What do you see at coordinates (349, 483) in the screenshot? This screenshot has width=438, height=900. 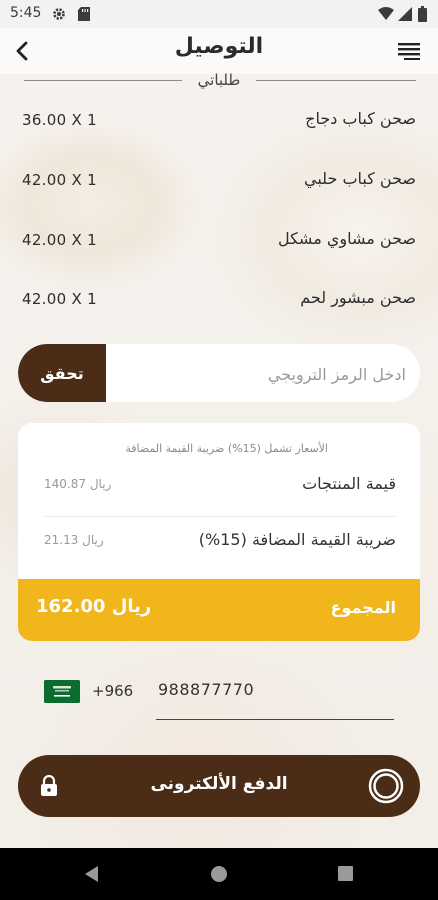 I see `products-total-label: قيمة المنتجات` at bounding box center [349, 483].